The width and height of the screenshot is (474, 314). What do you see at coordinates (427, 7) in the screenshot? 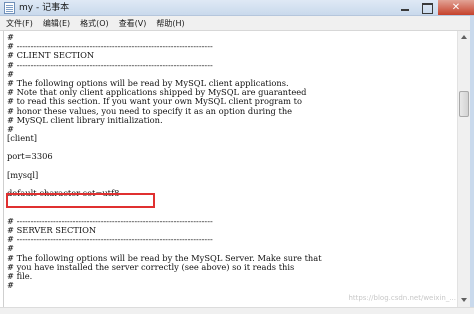
I see `maximize-button` at bounding box center [427, 7].